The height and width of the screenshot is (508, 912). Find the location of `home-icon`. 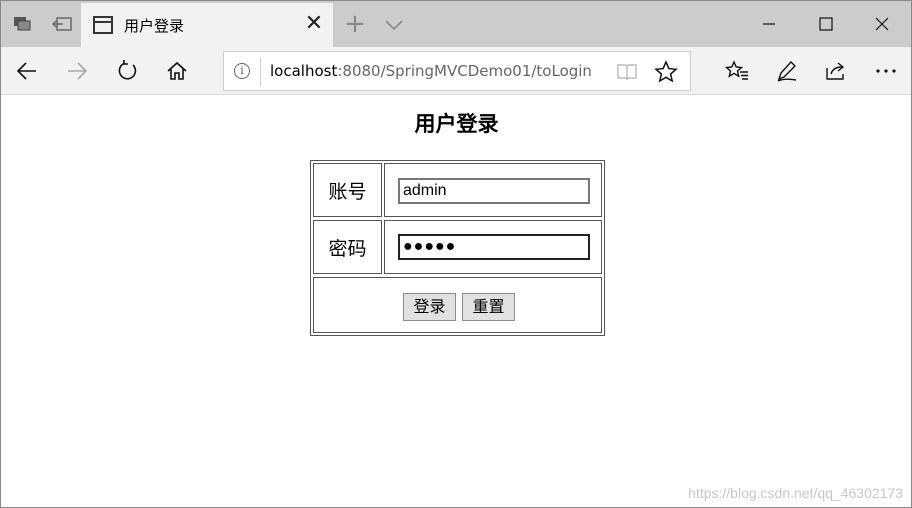

home-icon is located at coordinates (177, 71).